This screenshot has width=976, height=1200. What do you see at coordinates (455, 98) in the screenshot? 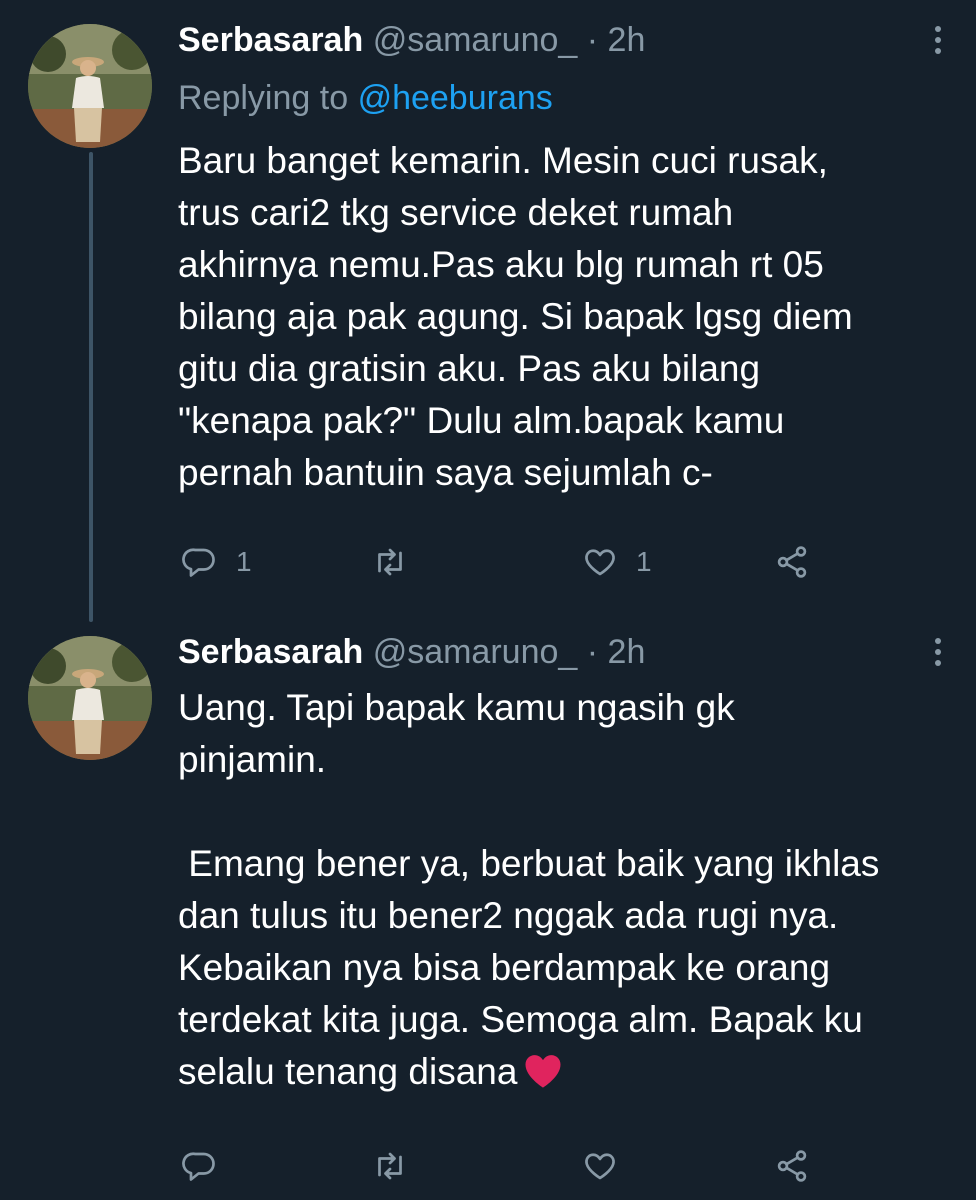
I see `mention-link: @heeburans` at bounding box center [455, 98].